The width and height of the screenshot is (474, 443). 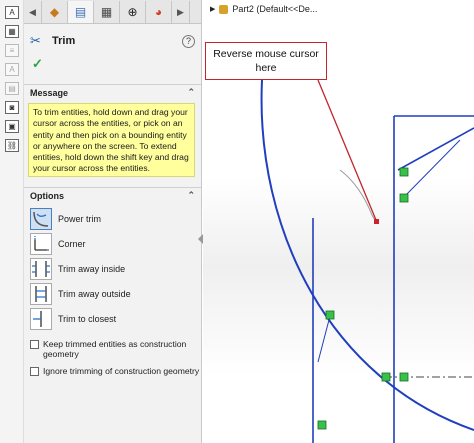 I want to click on callout-pointer, so click(x=347, y=150).